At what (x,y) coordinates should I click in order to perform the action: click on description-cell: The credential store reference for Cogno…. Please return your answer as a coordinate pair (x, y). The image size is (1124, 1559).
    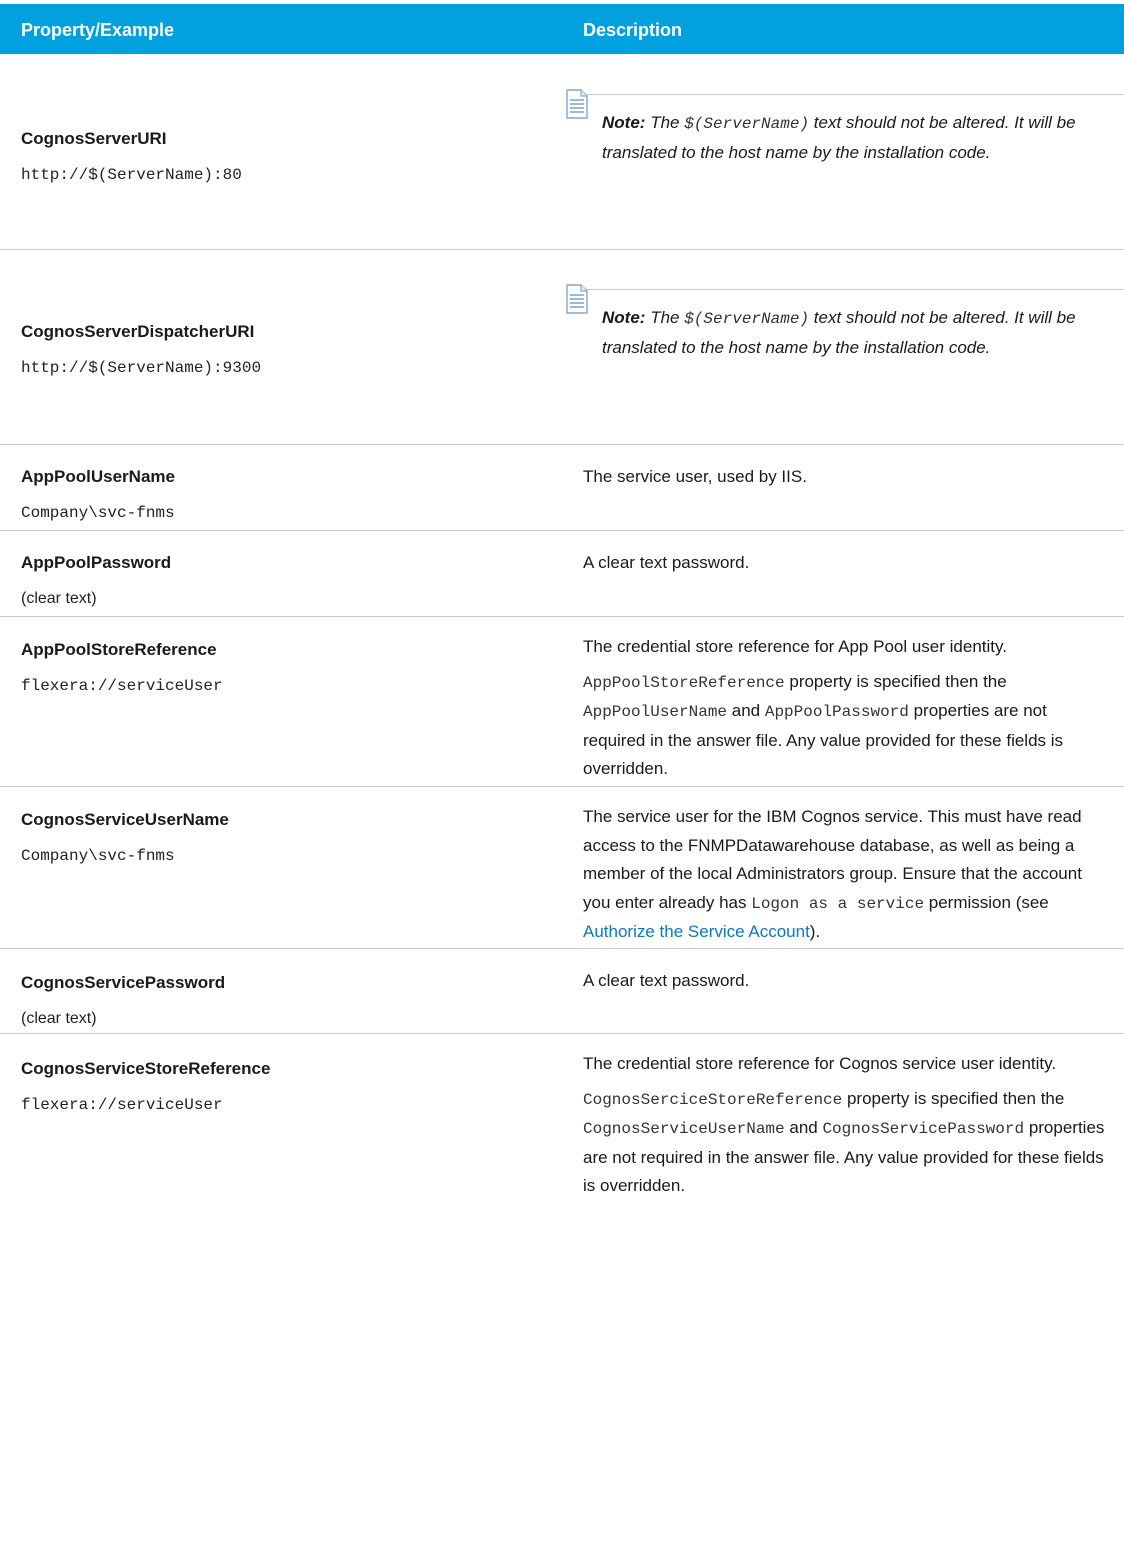
    Looking at the image, I should click on (848, 1125).